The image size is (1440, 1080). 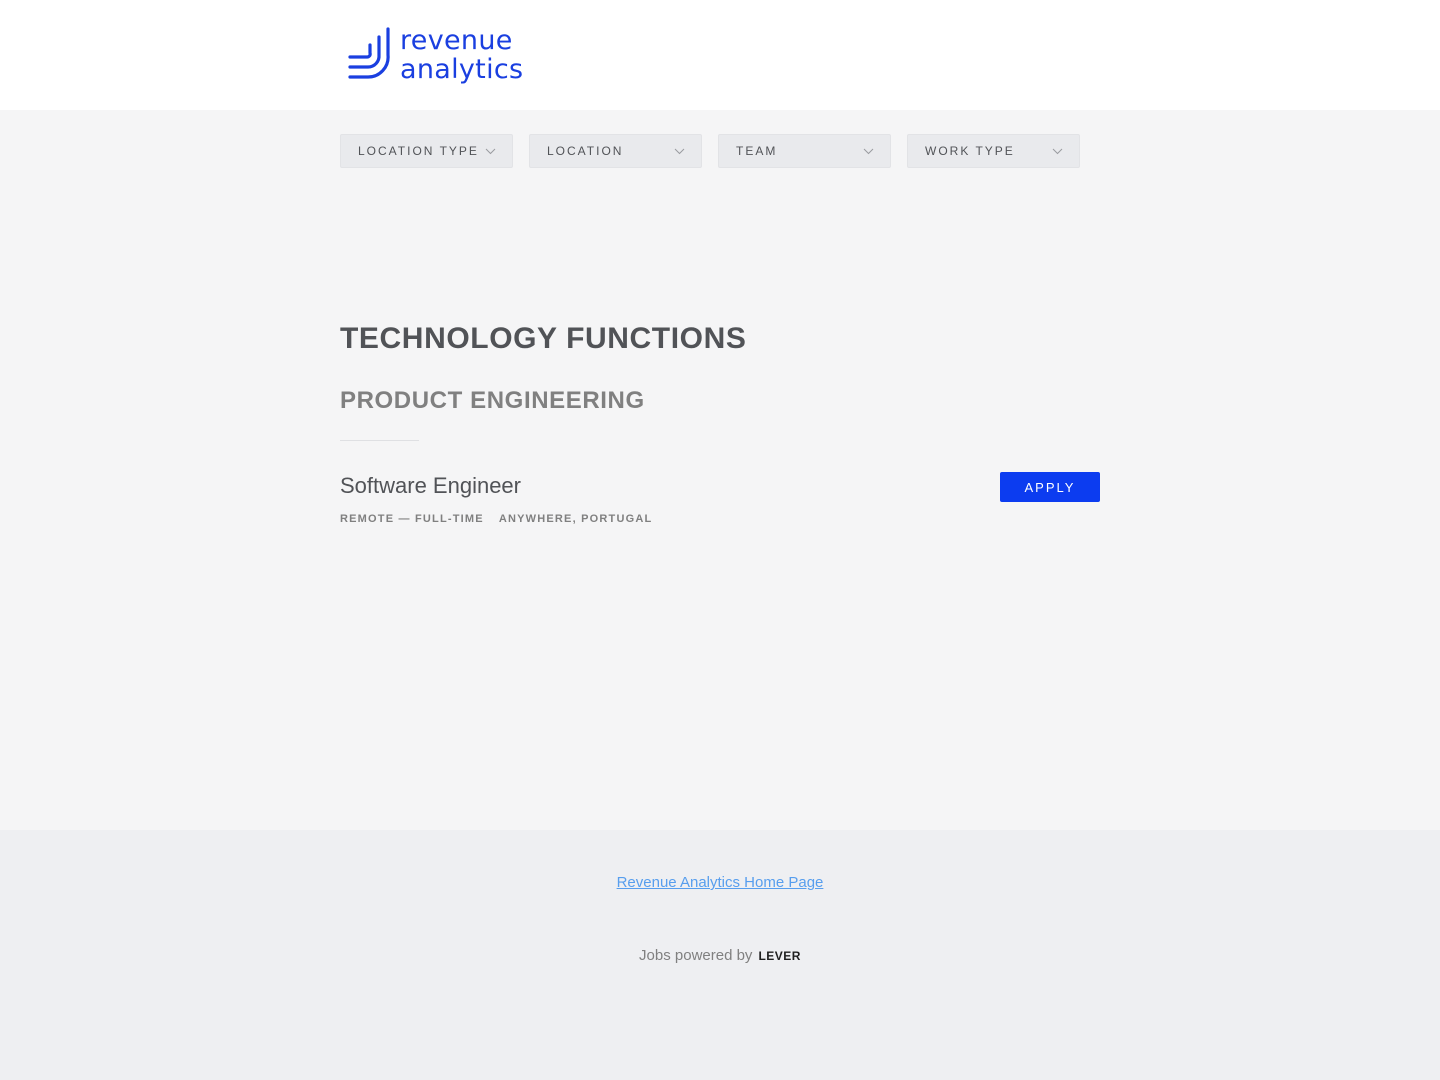 What do you see at coordinates (492, 400) in the screenshot?
I see `team-title: PRODUCT ENGINEERING` at bounding box center [492, 400].